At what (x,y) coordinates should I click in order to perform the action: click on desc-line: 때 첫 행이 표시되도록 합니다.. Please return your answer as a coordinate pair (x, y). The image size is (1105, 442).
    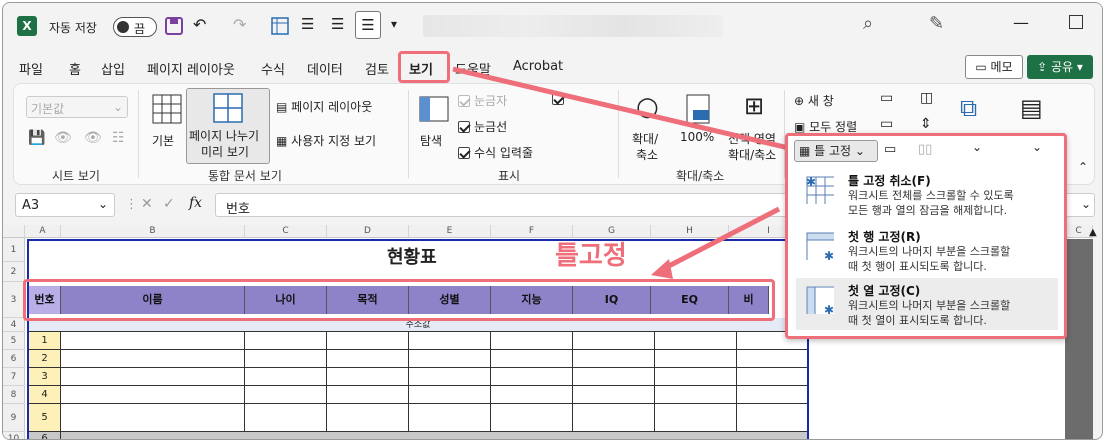
    Looking at the image, I should click on (917, 266).